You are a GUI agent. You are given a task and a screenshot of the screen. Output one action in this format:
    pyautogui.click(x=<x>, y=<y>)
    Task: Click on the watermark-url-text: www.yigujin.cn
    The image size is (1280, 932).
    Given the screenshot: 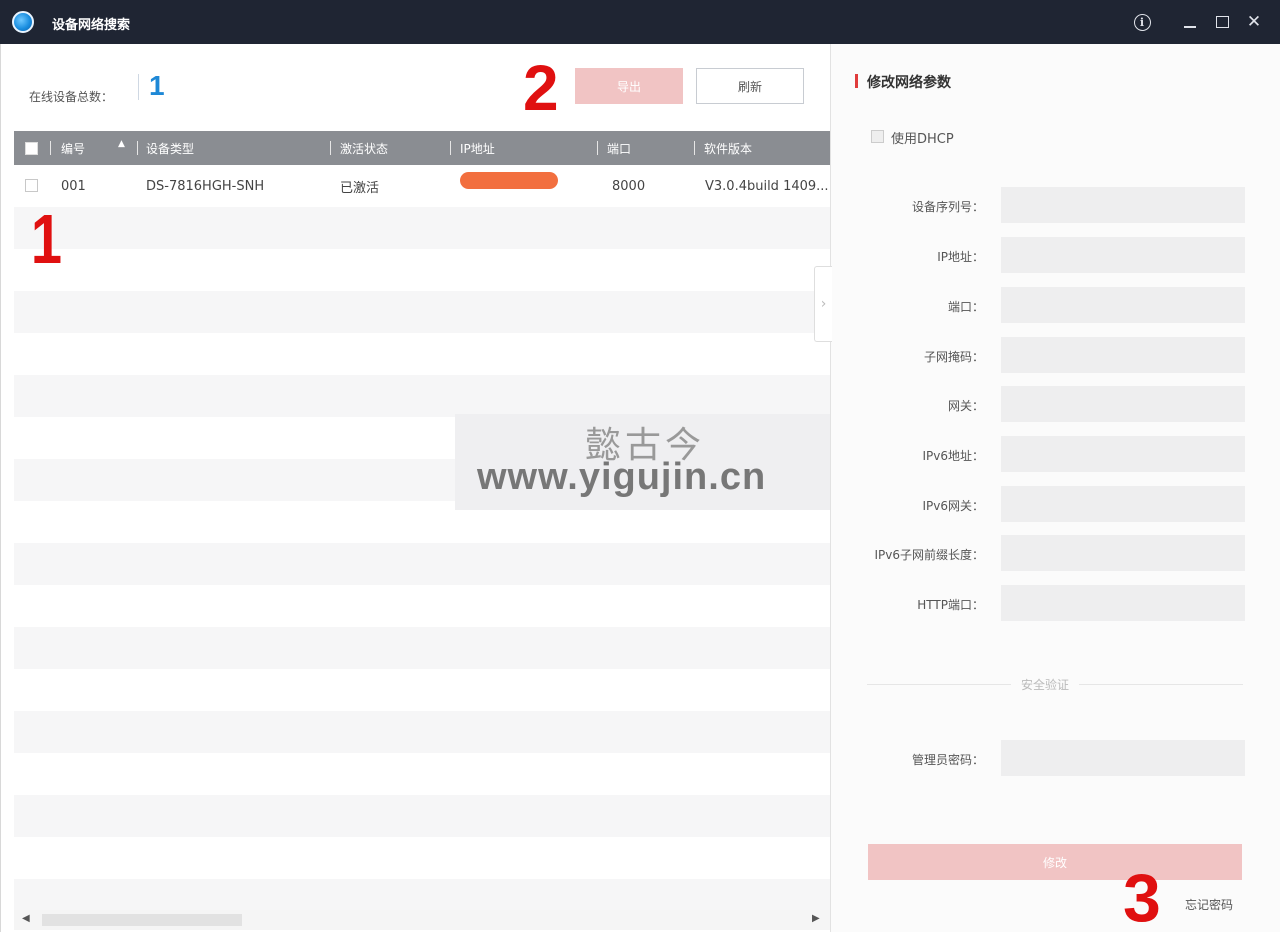 What is the action you would take?
    pyautogui.click(x=622, y=477)
    